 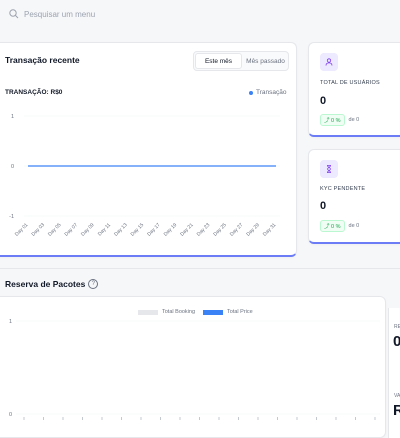 I want to click on x-tick-label: Day 21, so click(x=187, y=230).